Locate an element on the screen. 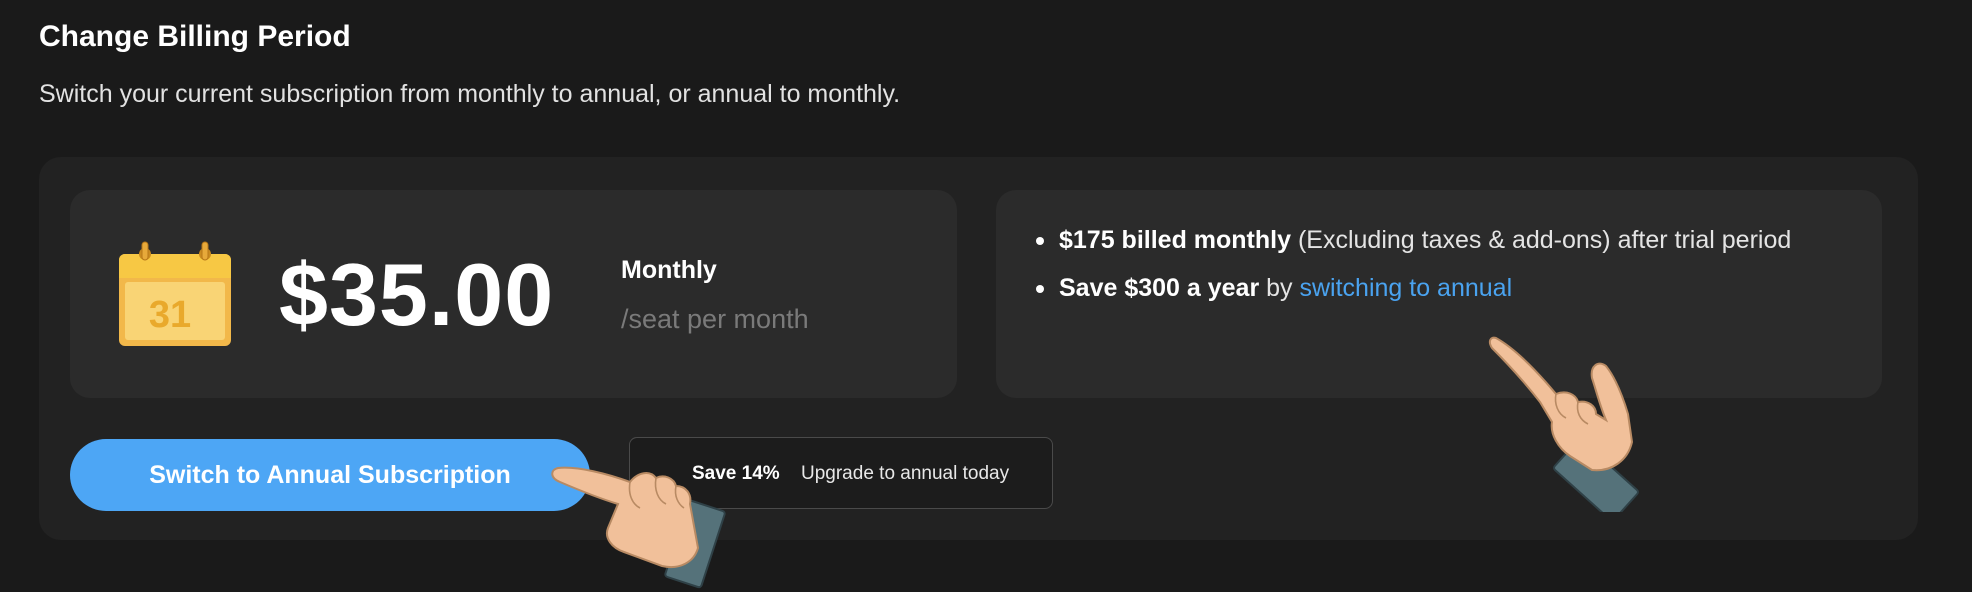 The width and height of the screenshot is (1972, 592). calendar-day: 31 is located at coordinates (170, 315).